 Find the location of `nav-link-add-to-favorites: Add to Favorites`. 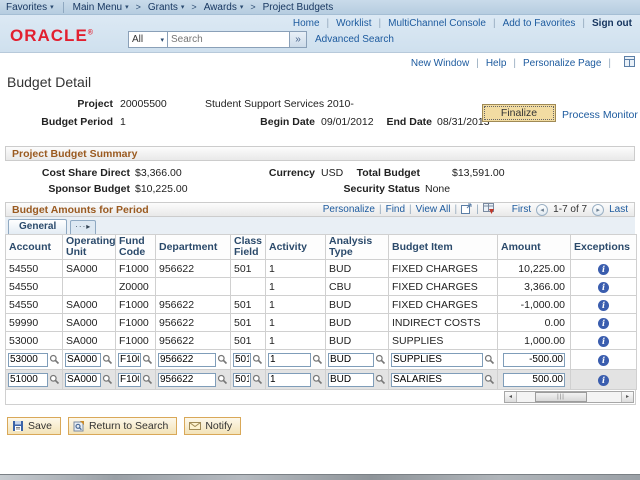

nav-link-add-to-favorites: Add to Favorites is located at coordinates (539, 23).